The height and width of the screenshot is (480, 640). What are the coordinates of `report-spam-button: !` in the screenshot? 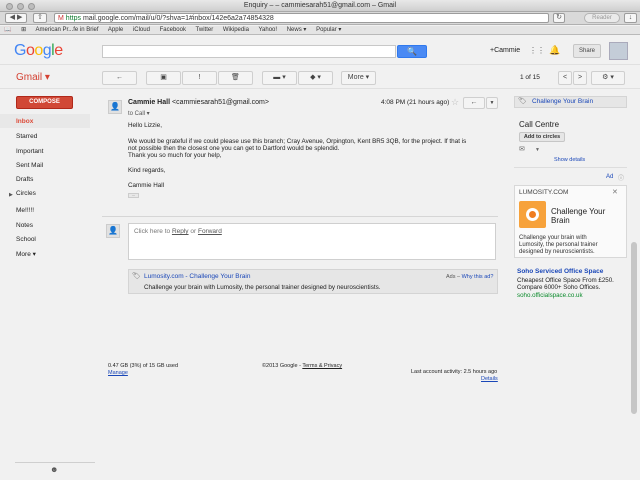 It's located at (199, 78).